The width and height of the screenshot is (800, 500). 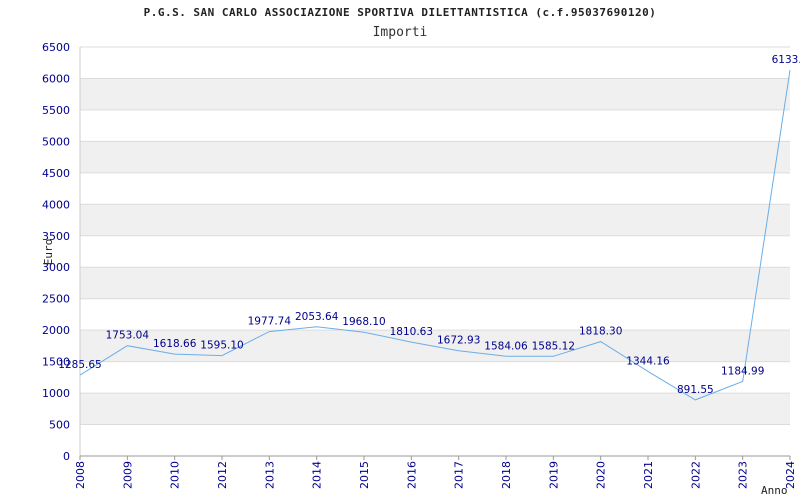 What do you see at coordinates (506, 346) in the screenshot?
I see `data-label: 1584.06` at bounding box center [506, 346].